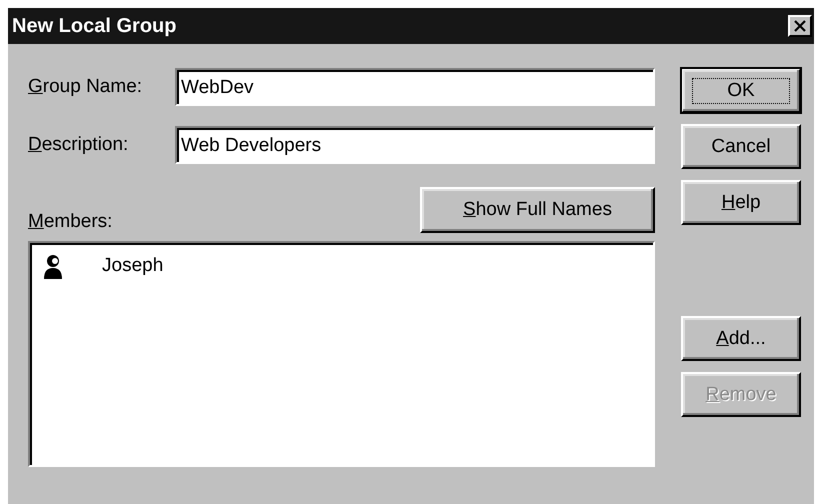 The height and width of the screenshot is (504, 816). What do you see at coordinates (53, 266) in the screenshot?
I see `user-icon` at bounding box center [53, 266].